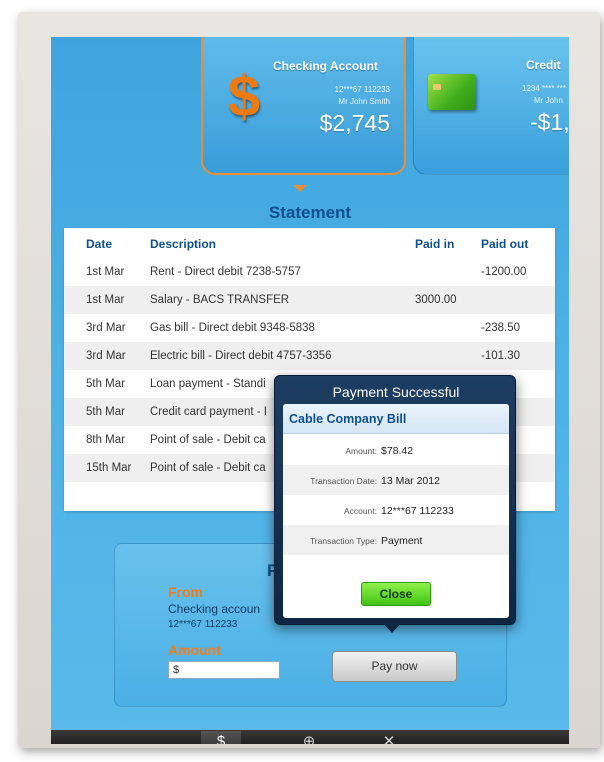 The width and height of the screenshot is (604, 762). Describe the element at coordinates (203, 624) in the screenshot. I see `from-account-number: 12***67 112233` at that location.